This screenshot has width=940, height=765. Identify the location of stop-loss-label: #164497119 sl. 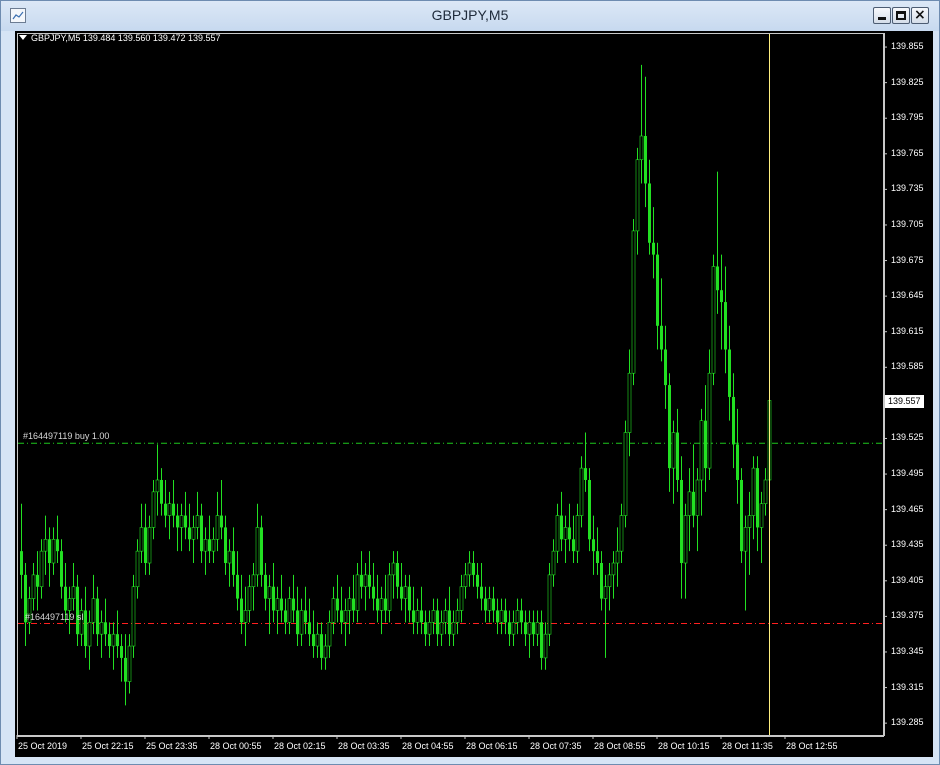
(54, 616).